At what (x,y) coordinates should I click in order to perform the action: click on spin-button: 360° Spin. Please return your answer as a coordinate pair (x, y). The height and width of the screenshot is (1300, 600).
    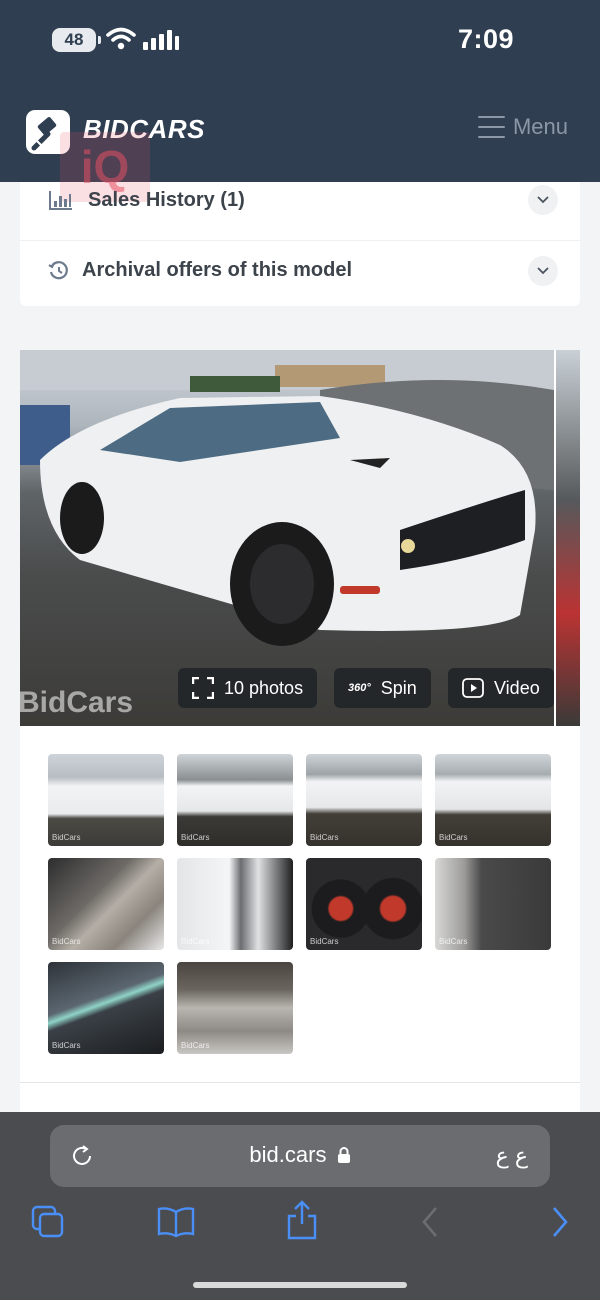
    Looking at the image, I should click on (382, 688).